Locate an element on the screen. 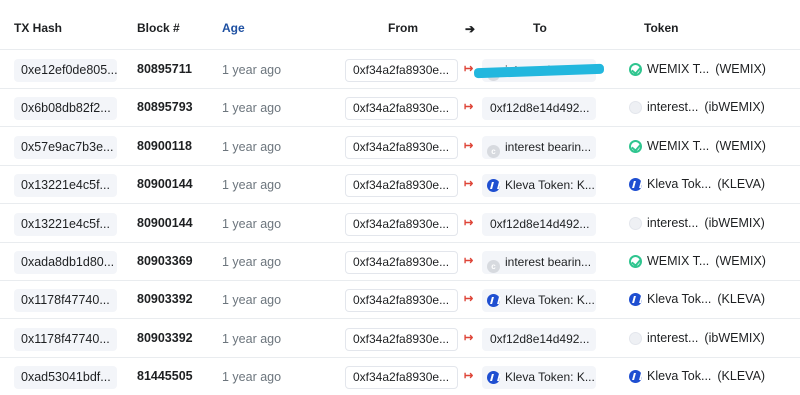  column-header-tx-hash: TX Hash is located at coordinates (38, 28).